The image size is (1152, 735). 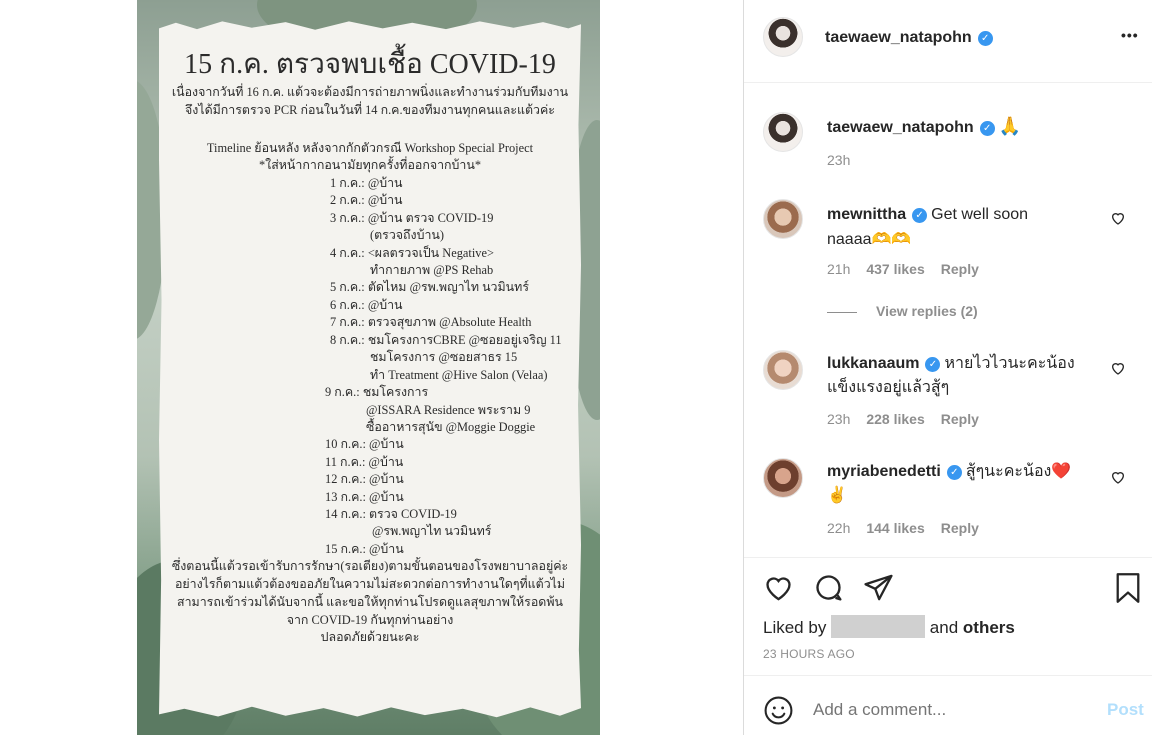 I want to click on redacted-username, so click(x=878, y=626).